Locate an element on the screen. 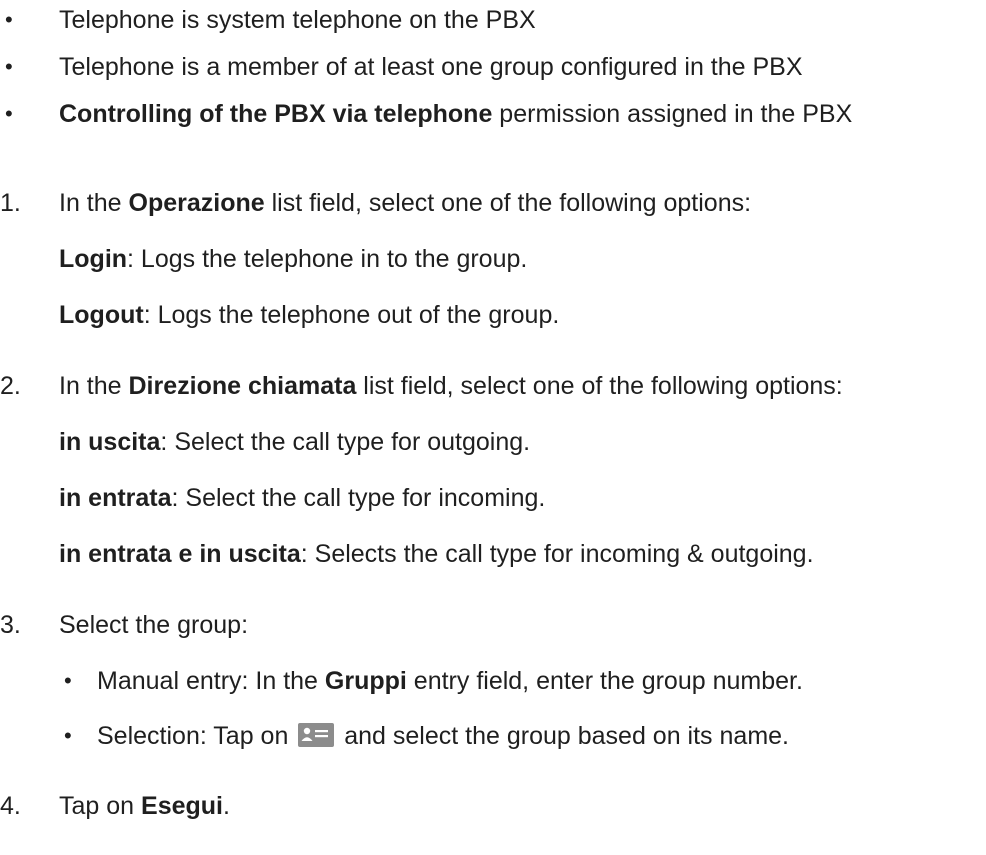 This screenshot has height=855, width=986. step-number: 3. is located at coordinates (10, 625).